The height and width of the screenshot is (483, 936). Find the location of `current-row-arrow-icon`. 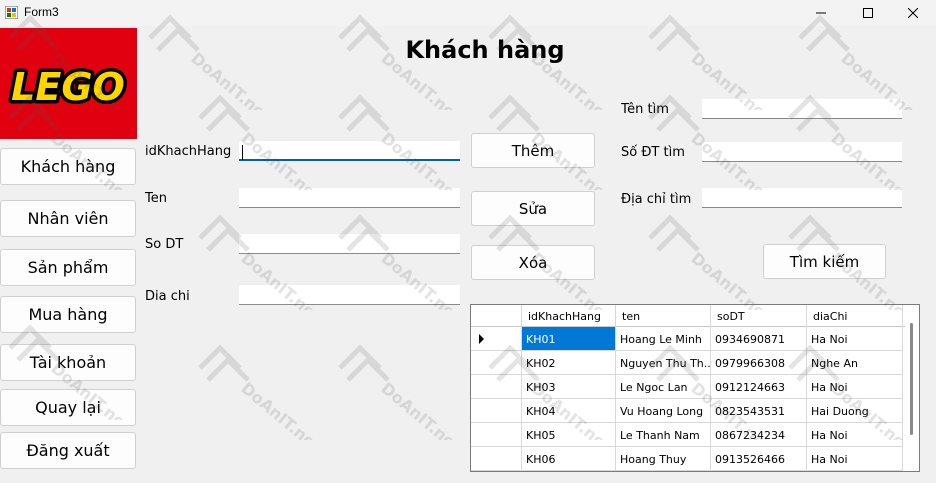

current-row-arrow-icon is located at coordinates (481, 339).